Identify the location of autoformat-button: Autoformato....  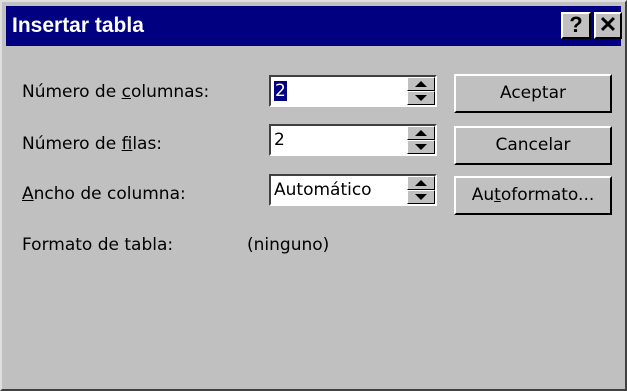
(533, 195).